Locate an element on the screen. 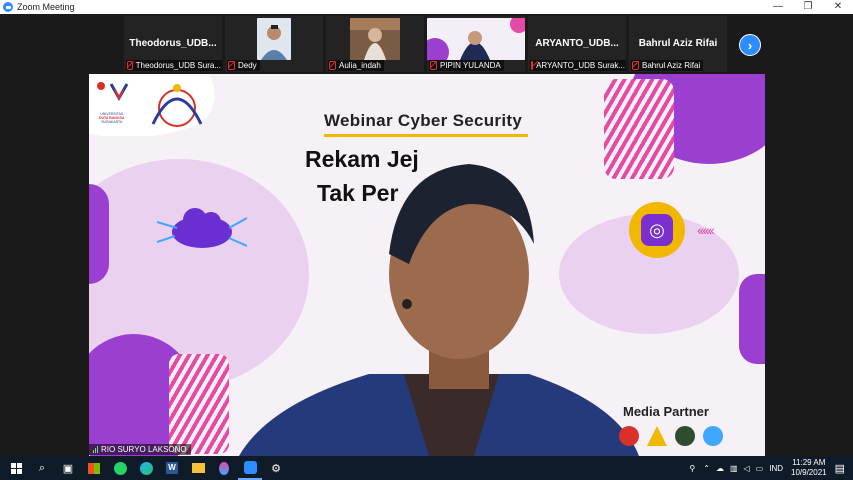 This screenshot has height=480, width=853. participant-label: Dedy is located at coordinates (243, 65).